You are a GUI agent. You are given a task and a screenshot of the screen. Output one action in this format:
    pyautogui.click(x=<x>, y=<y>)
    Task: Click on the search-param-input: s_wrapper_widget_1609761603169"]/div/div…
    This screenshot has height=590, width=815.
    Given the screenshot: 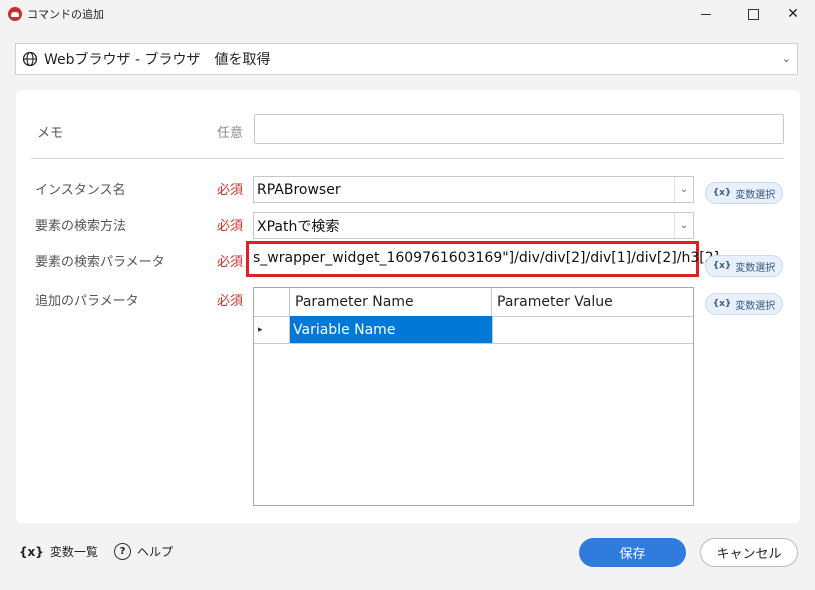 What is the action you would take?
    pyautogui.click(x=482, y=259)
    